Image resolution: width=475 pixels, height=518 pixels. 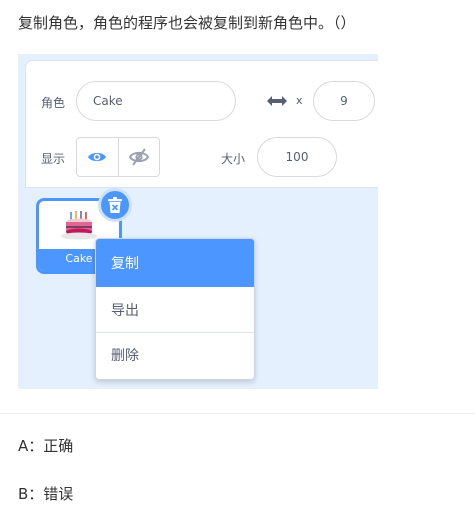 I want to click on option-b: B：错误, so click(x=45, y=493).